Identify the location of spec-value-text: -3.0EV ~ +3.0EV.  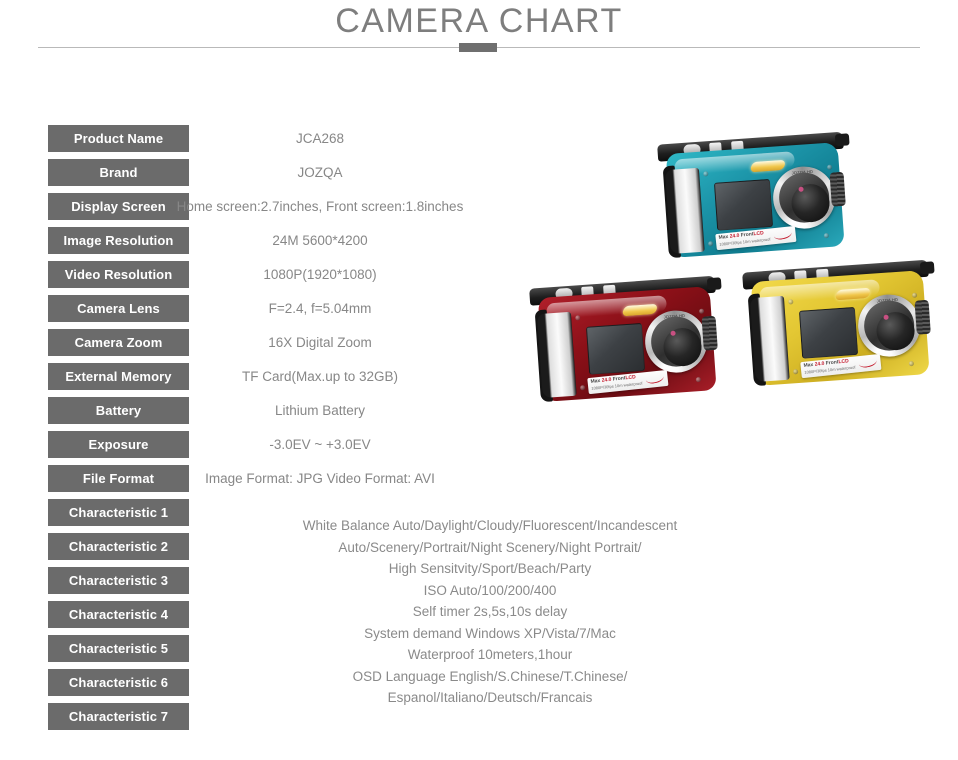
(320, 444).